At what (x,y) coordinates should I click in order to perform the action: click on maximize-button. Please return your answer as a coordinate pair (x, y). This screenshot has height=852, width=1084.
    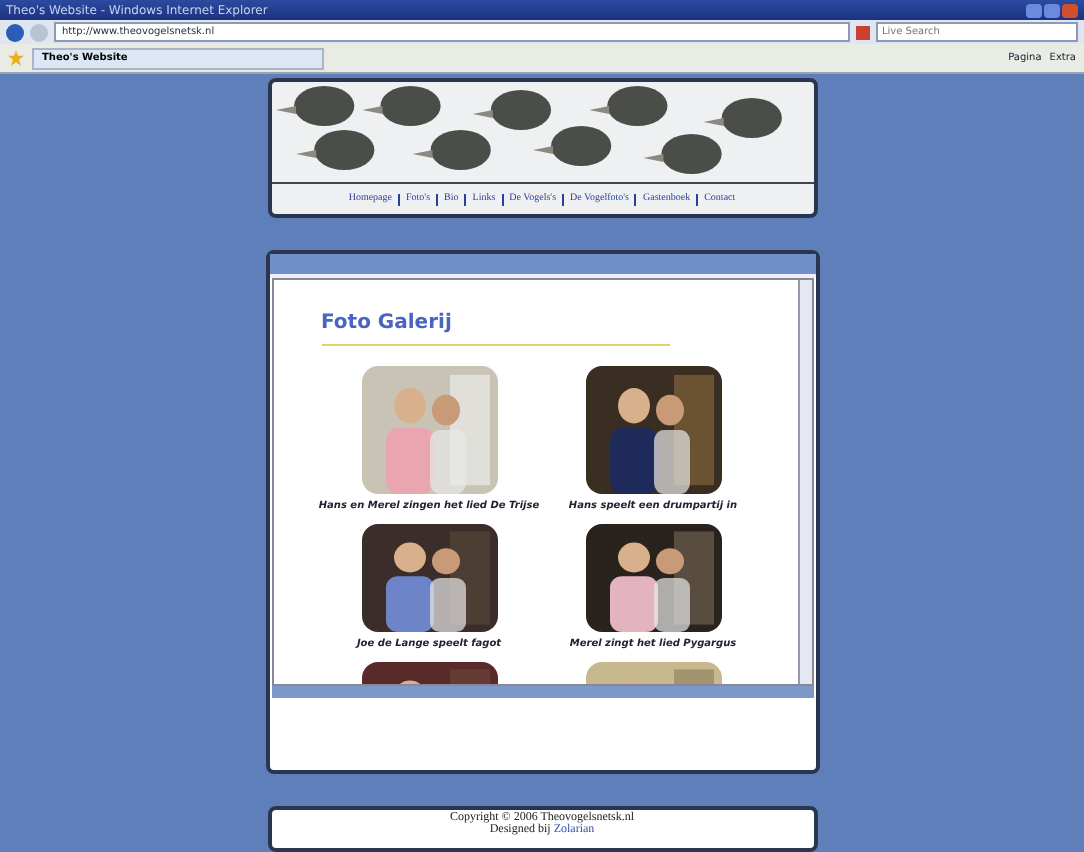
    Looking at the image, I should click on (1052, 10).